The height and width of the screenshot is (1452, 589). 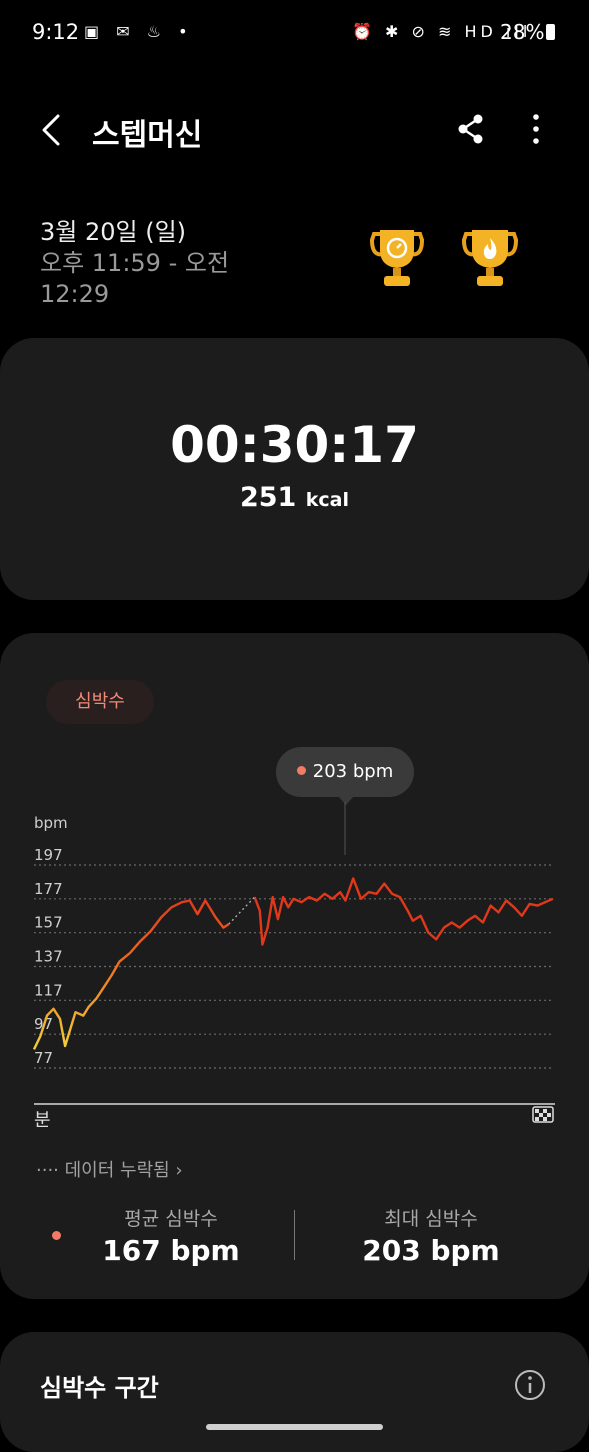 I want to click on info-icon, so click(x=530, y=1385).